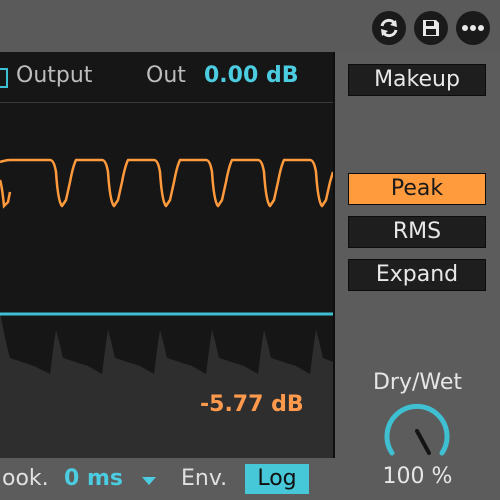 The height and width of the screenshot is (500, 500). I want to click on expand-mode-button: Expand, so click(417, 275).